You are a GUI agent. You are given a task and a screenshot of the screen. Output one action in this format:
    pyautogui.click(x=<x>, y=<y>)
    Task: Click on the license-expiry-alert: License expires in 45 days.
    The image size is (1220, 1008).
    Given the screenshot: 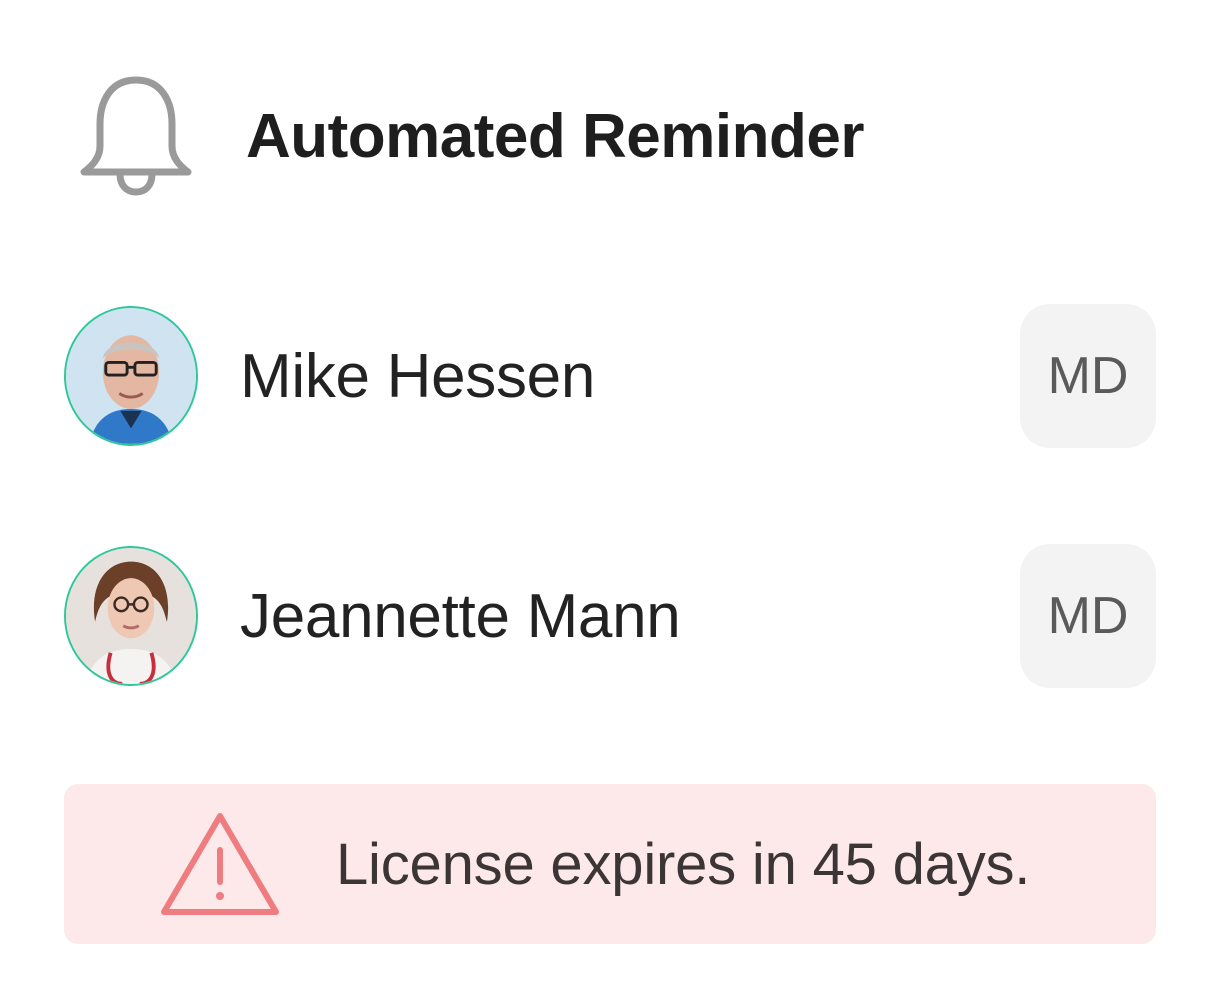 What is the action you would take?
    pyautogui.click(x=610, y=864)
    